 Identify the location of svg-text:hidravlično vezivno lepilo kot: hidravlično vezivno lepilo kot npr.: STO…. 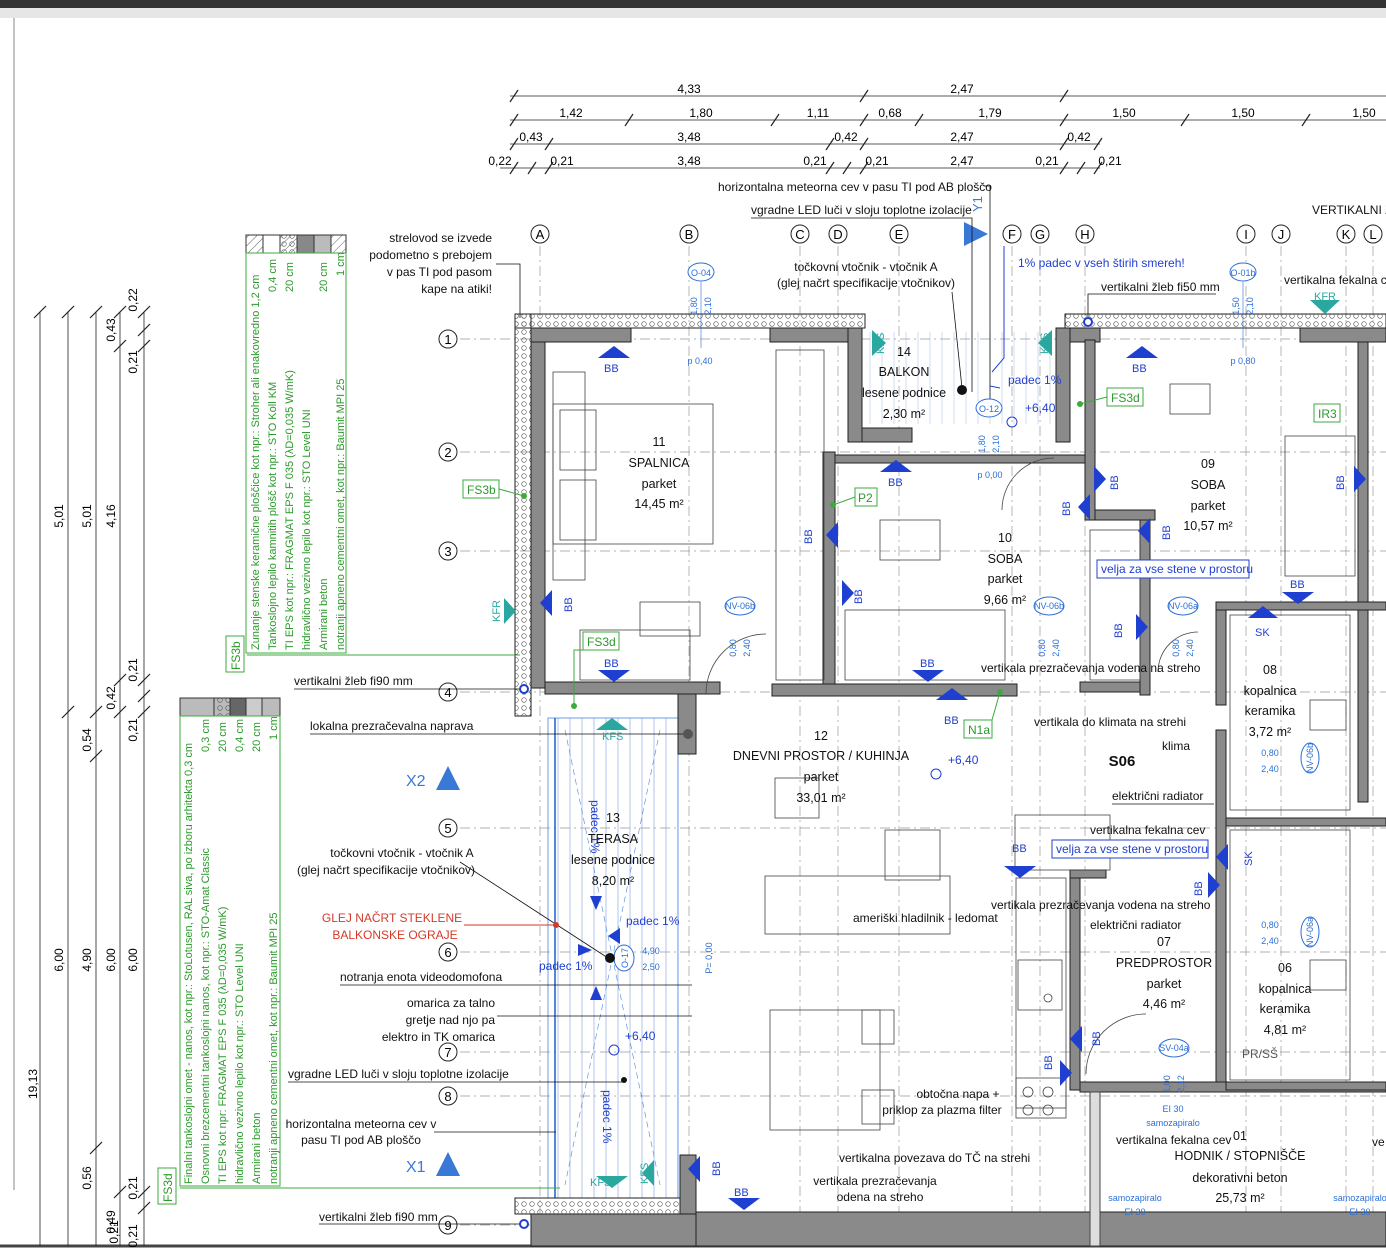
(240, 1063).